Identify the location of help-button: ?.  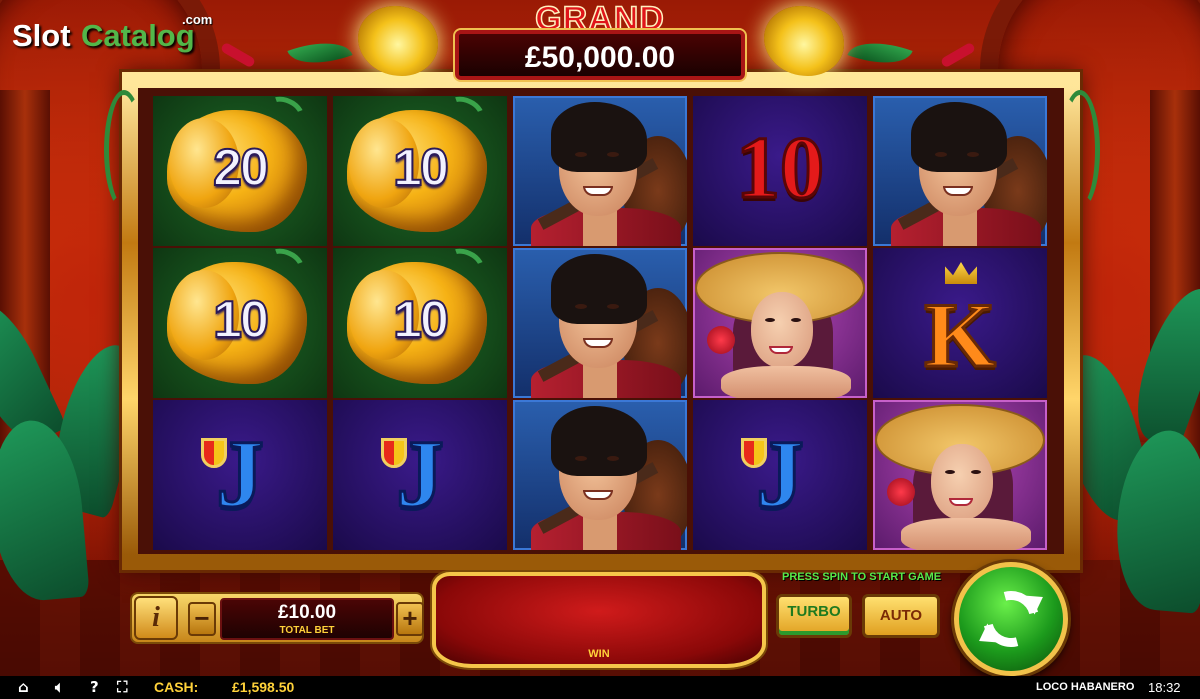
(94, 687).